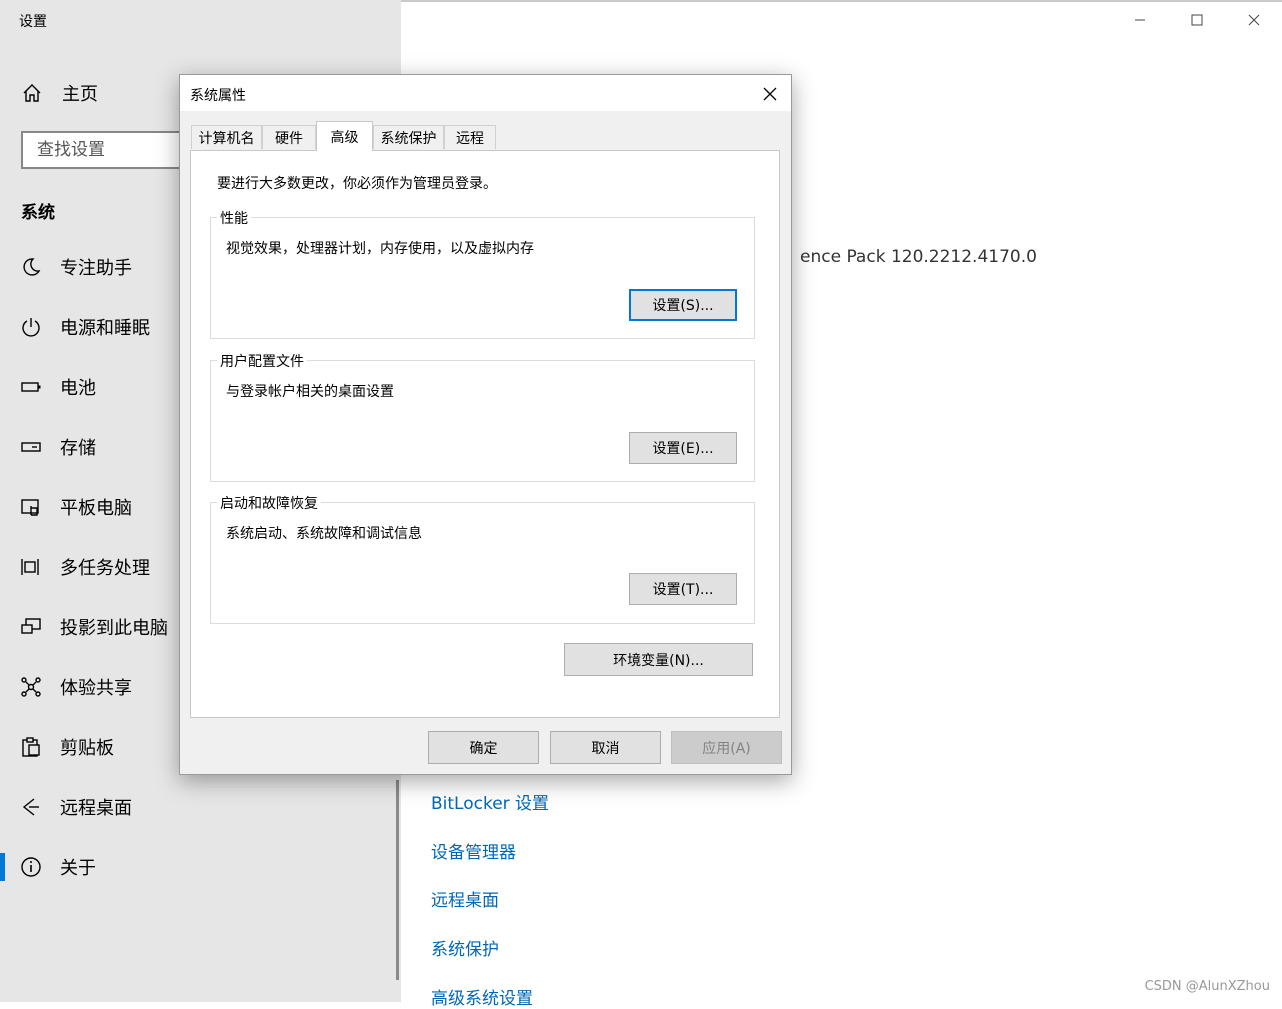 The width and height of the screenshot is (1282, 1009). I want to click on app-title: 设置, so click(33, 22).